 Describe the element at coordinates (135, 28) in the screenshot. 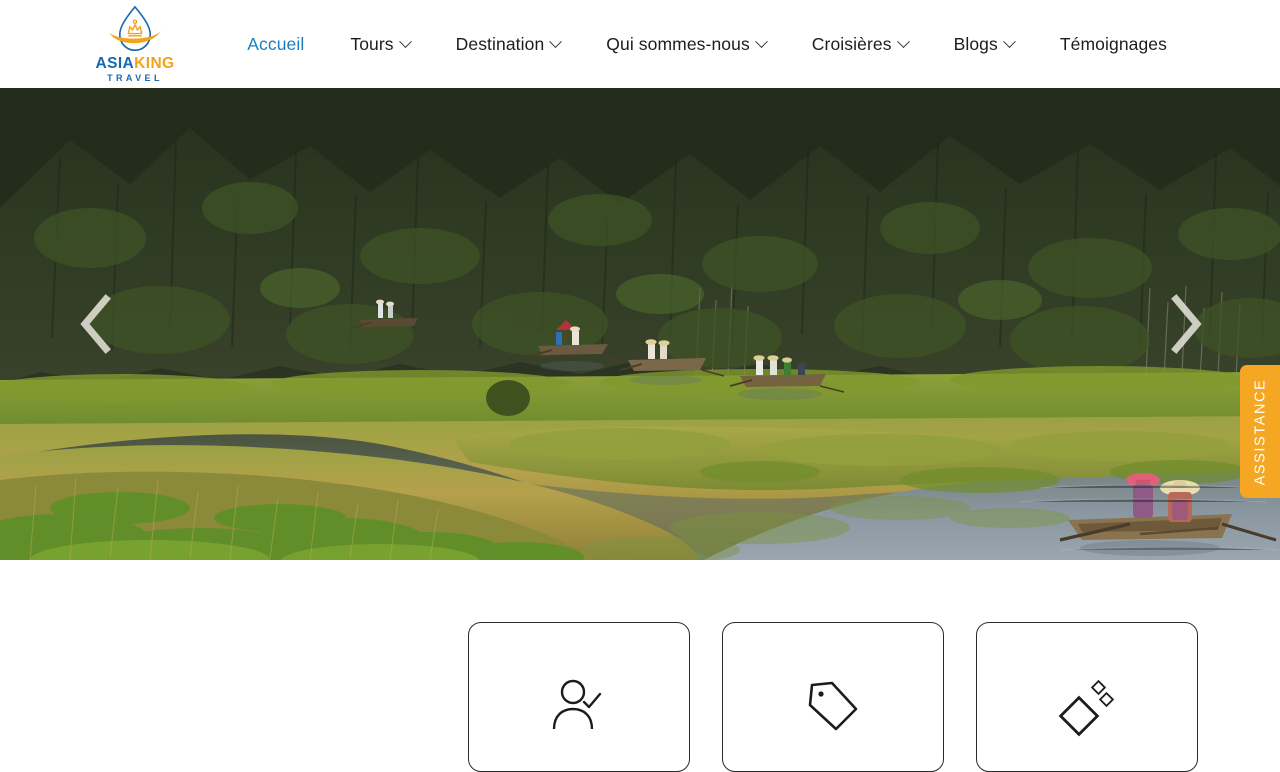

I see `water-drop-crown-logo-icon` at that location.